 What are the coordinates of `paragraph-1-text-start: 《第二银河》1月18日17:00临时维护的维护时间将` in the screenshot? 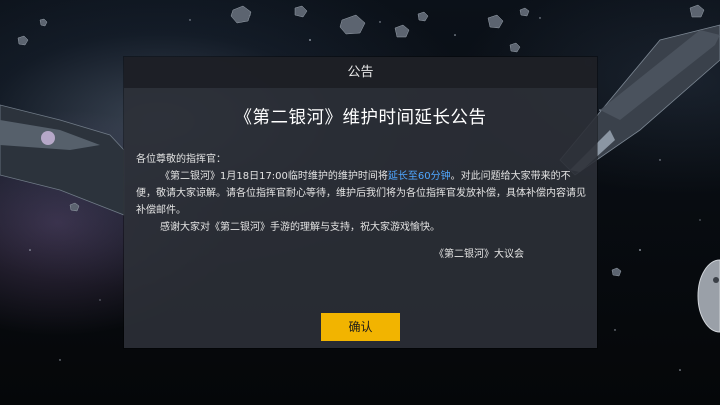 It's located at (274, 176).